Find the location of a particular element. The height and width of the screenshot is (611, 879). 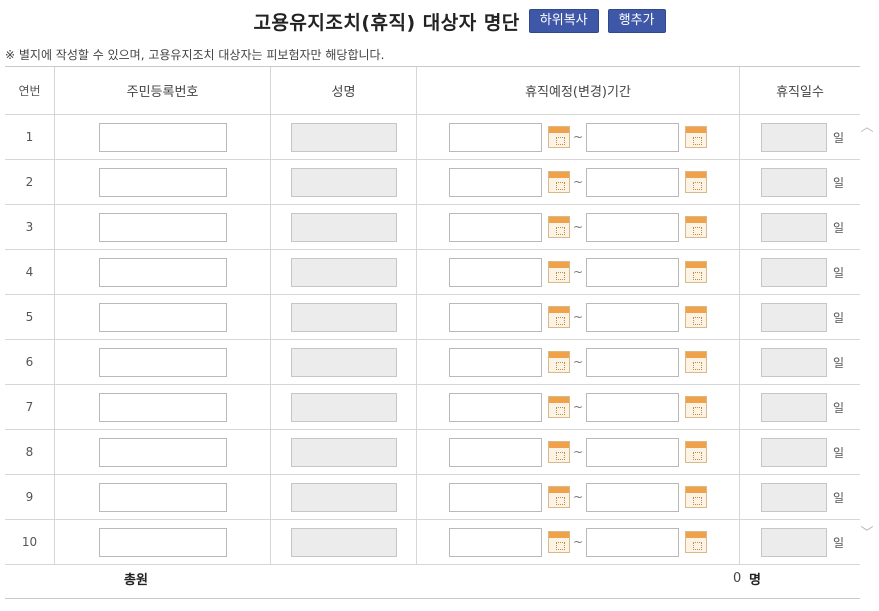

table-row: 6 ~ 일 is located at coordinates (432, 362).